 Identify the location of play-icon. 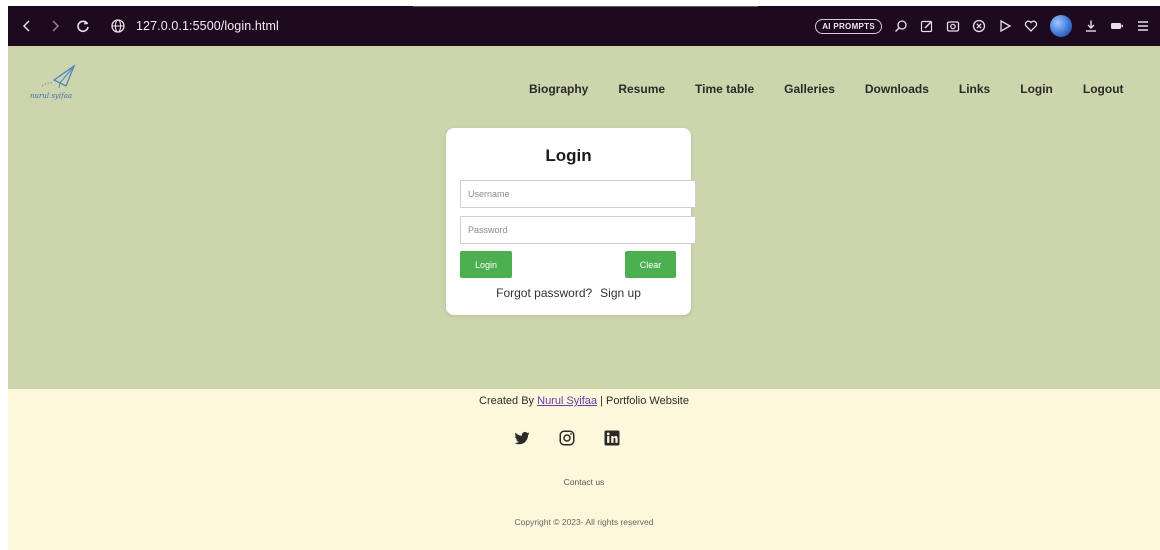
(1006, 26).